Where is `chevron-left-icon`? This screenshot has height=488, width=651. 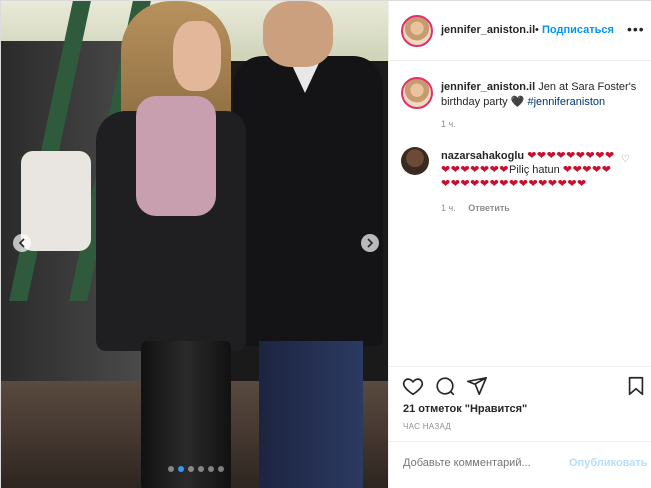
chevron-left-icon is located at coordinates (22, 243).